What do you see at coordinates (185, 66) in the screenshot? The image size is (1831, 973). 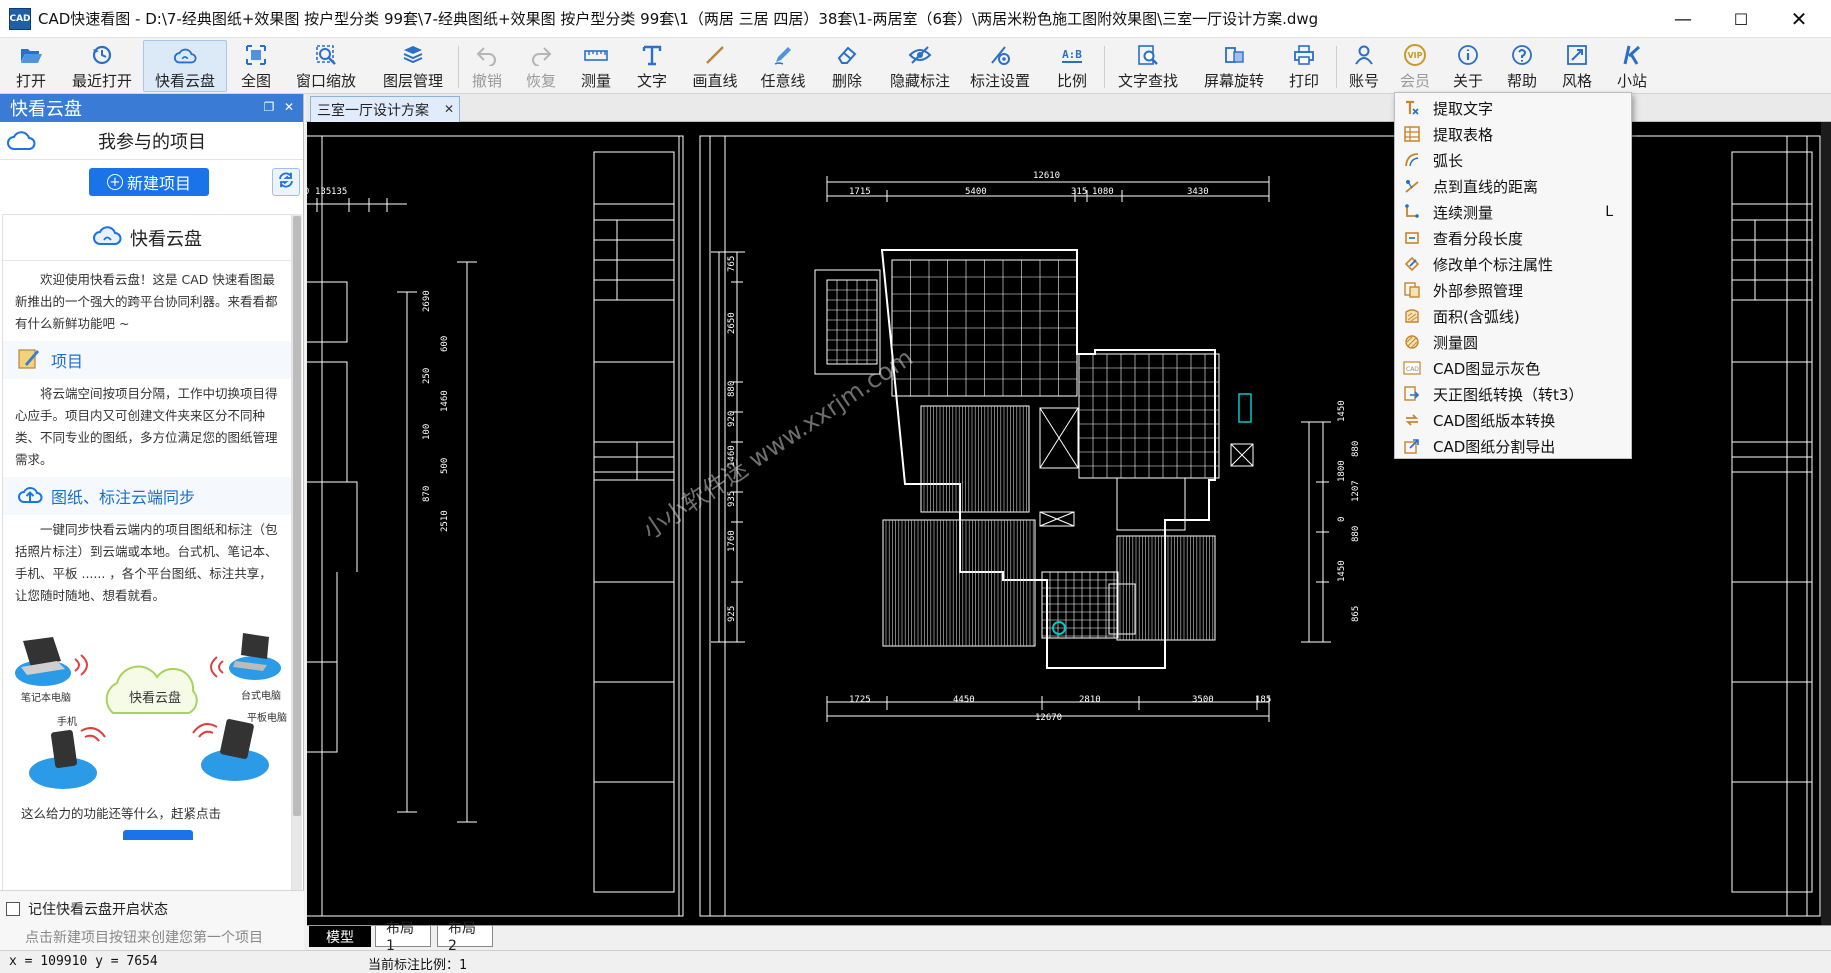 I see `toolbar-cloud-button: 快看云盘` at bounding box center [185, 66].